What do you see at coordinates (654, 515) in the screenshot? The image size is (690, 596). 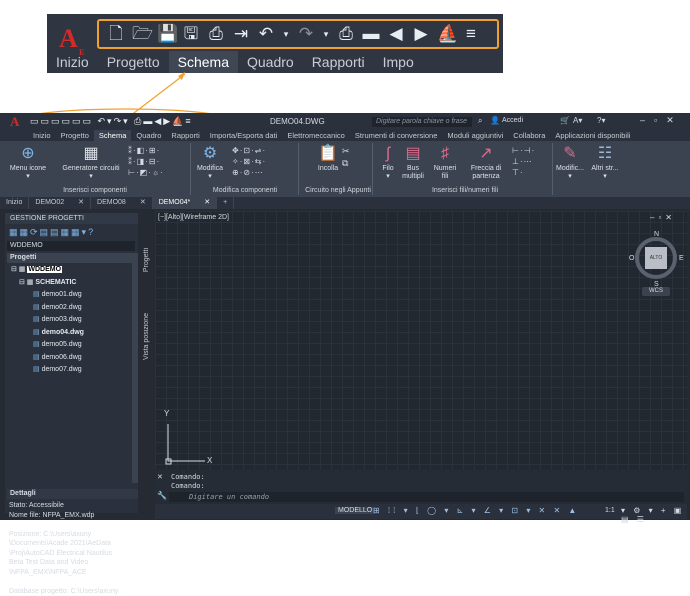 I see `status-right-icons: ▾ ⚙ ▾ + ▣ ▤ ☰` at bounding box center [654, 515].